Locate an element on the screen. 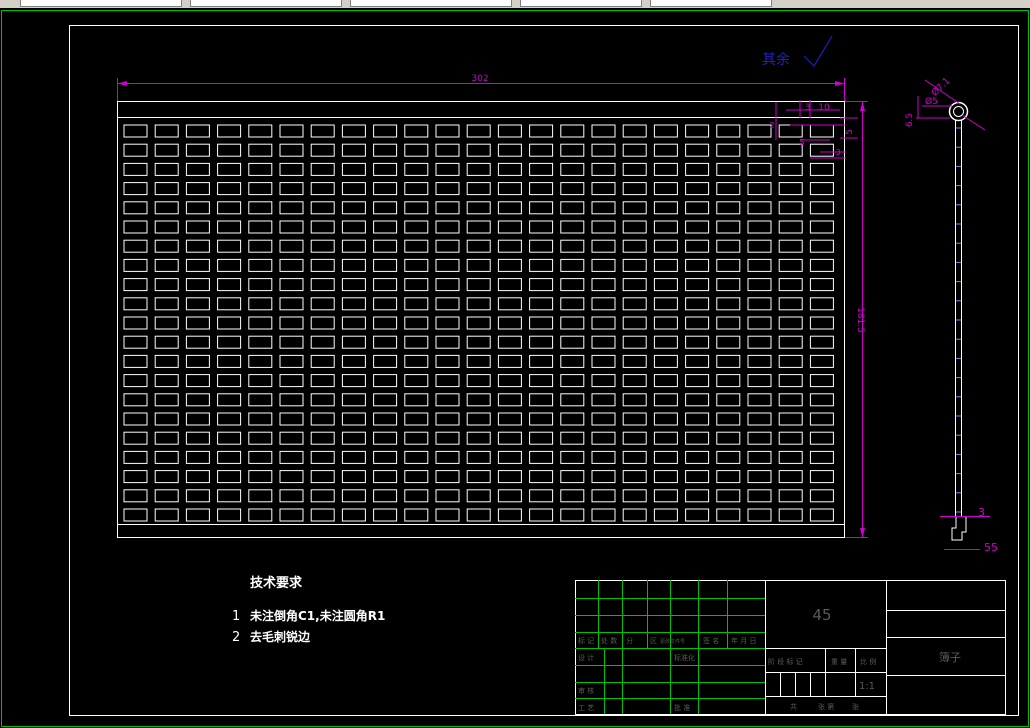  svg-text: 标 记 is located at coordinates (586, 640).